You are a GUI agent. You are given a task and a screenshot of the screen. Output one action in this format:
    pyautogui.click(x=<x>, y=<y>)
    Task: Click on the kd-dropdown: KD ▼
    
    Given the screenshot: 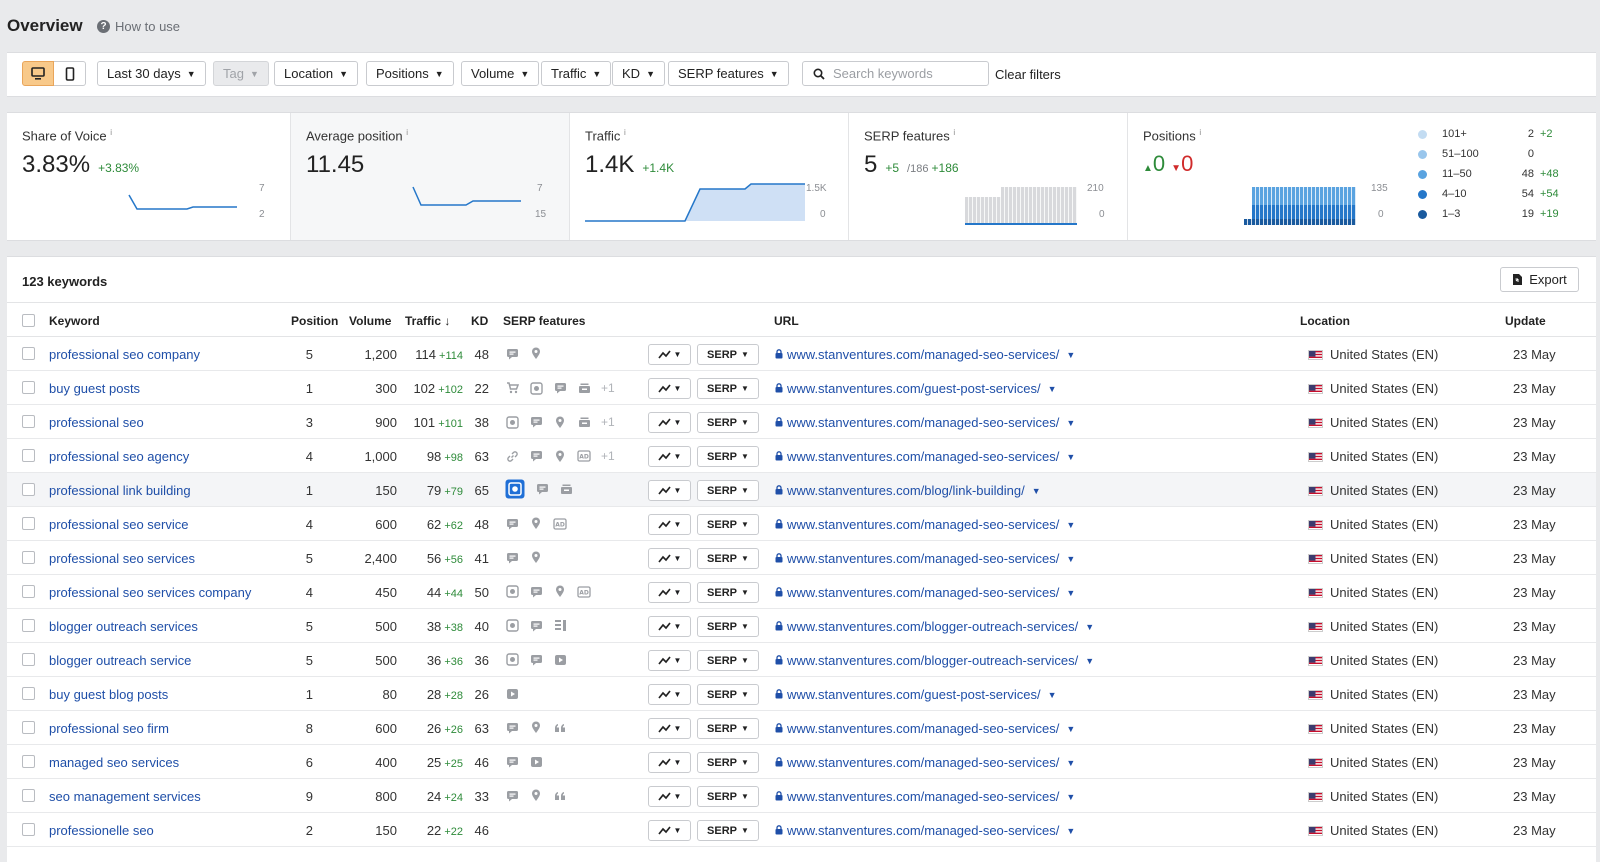 What is the action you would take?
    pyautogui.click(x=638, y=73)
    